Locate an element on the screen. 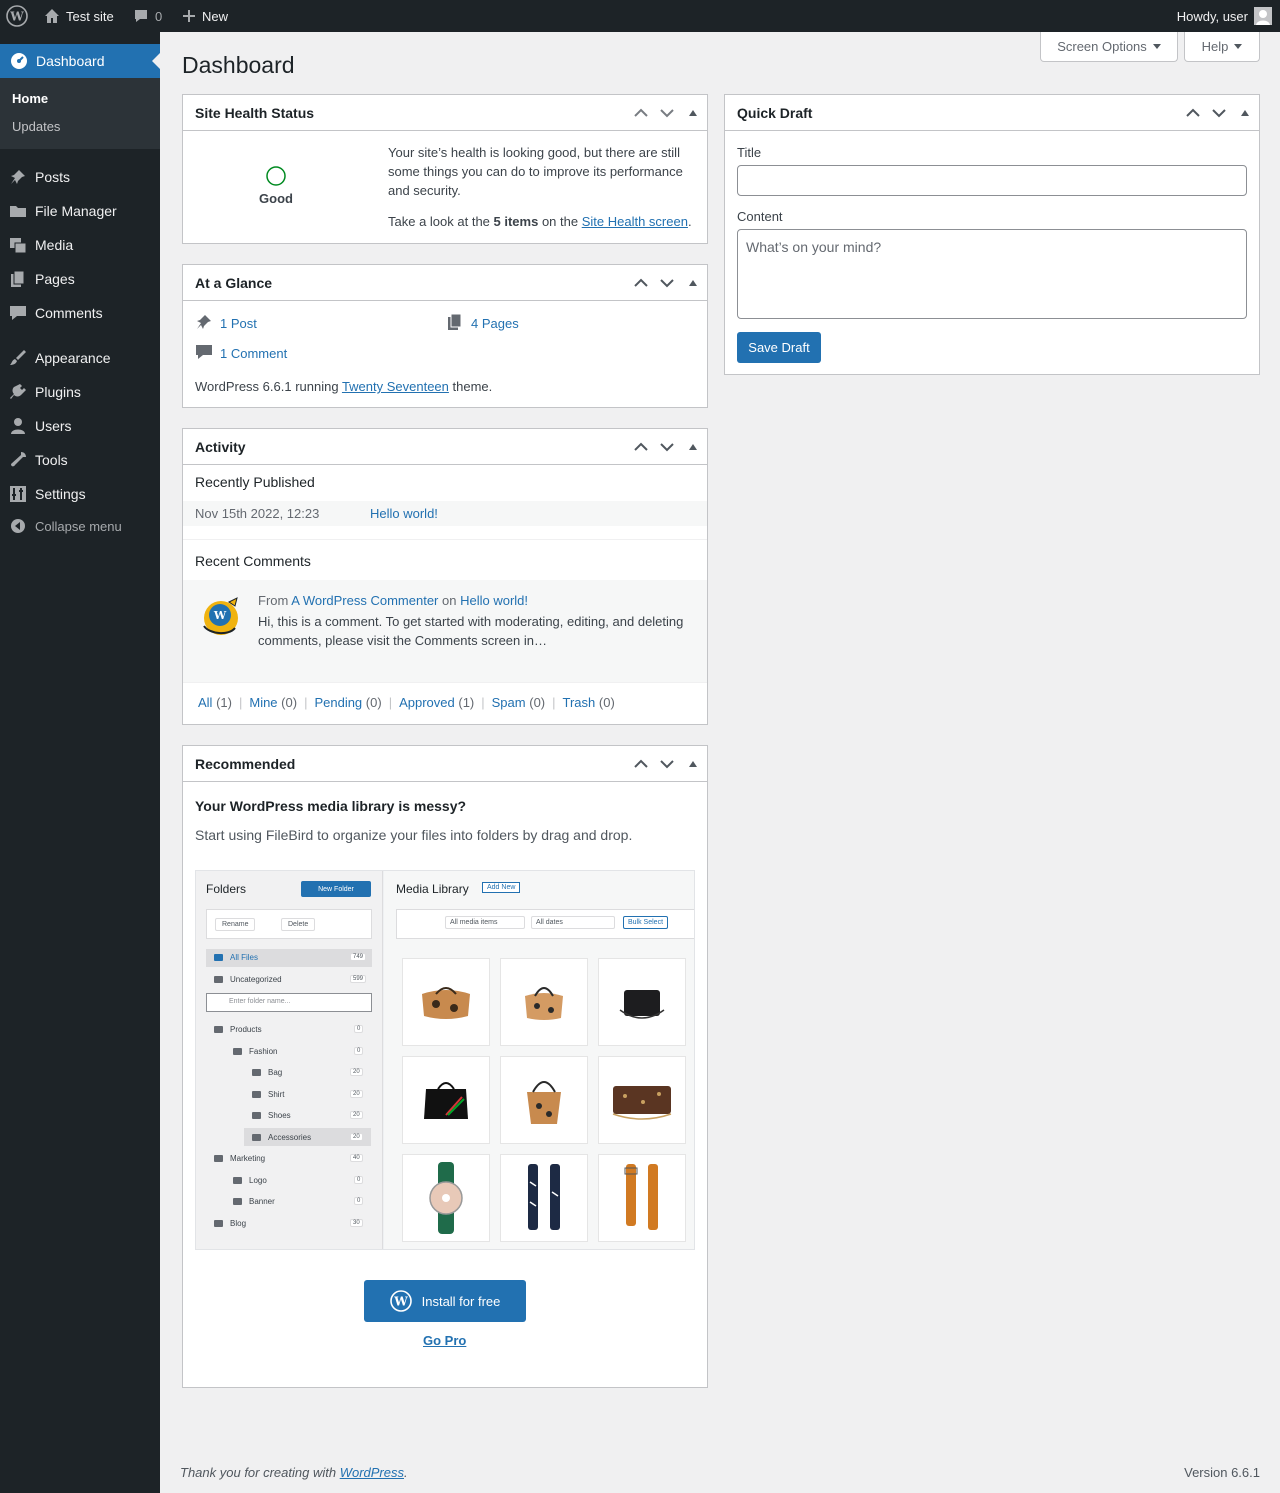 The height and width of the screenshot is (1493, 1280). divider is located at coordinates (445, 539).